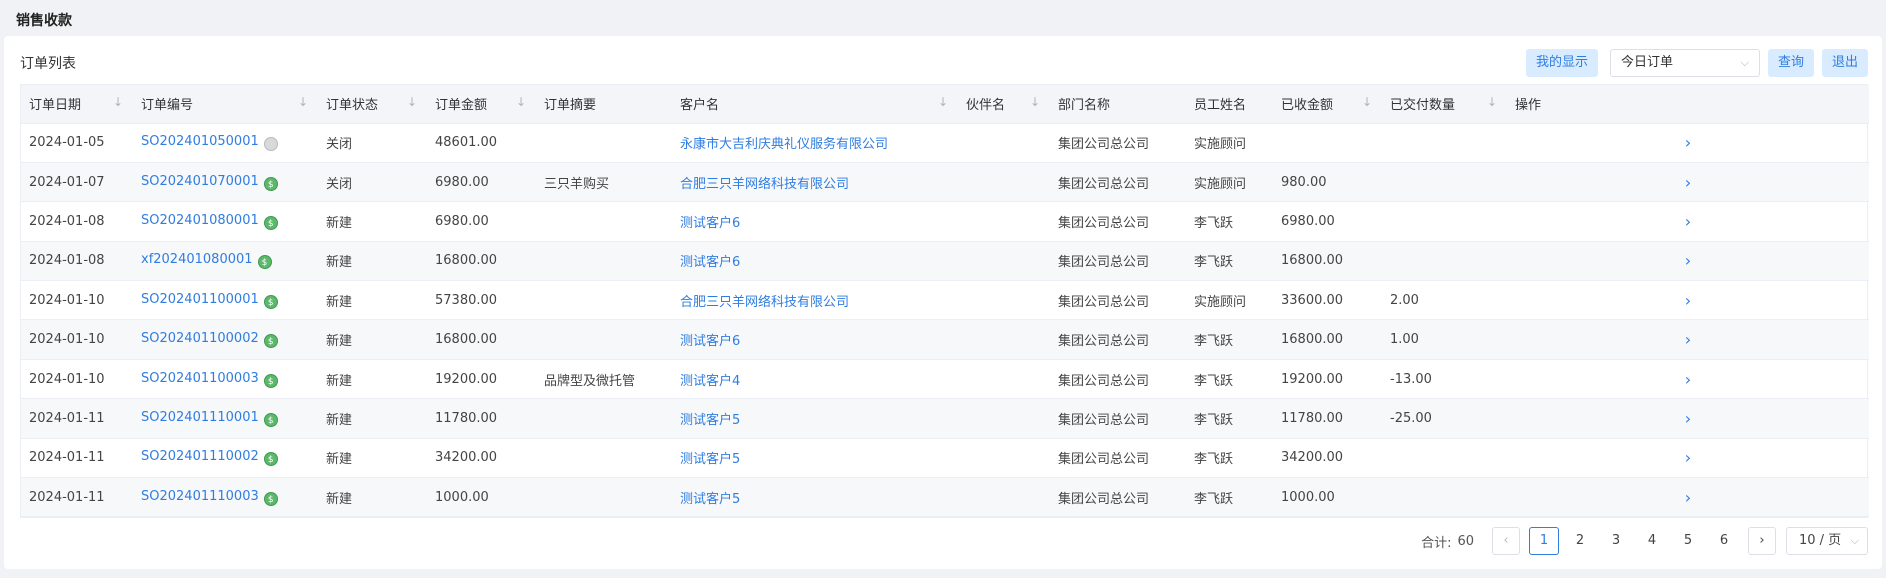 The height and width of the screenshot is (578, 1886). What do you see at coordinates (167, 106) in the screenshot?
I see `column-header-label: 订单编号` at bounding box center [167, 106].